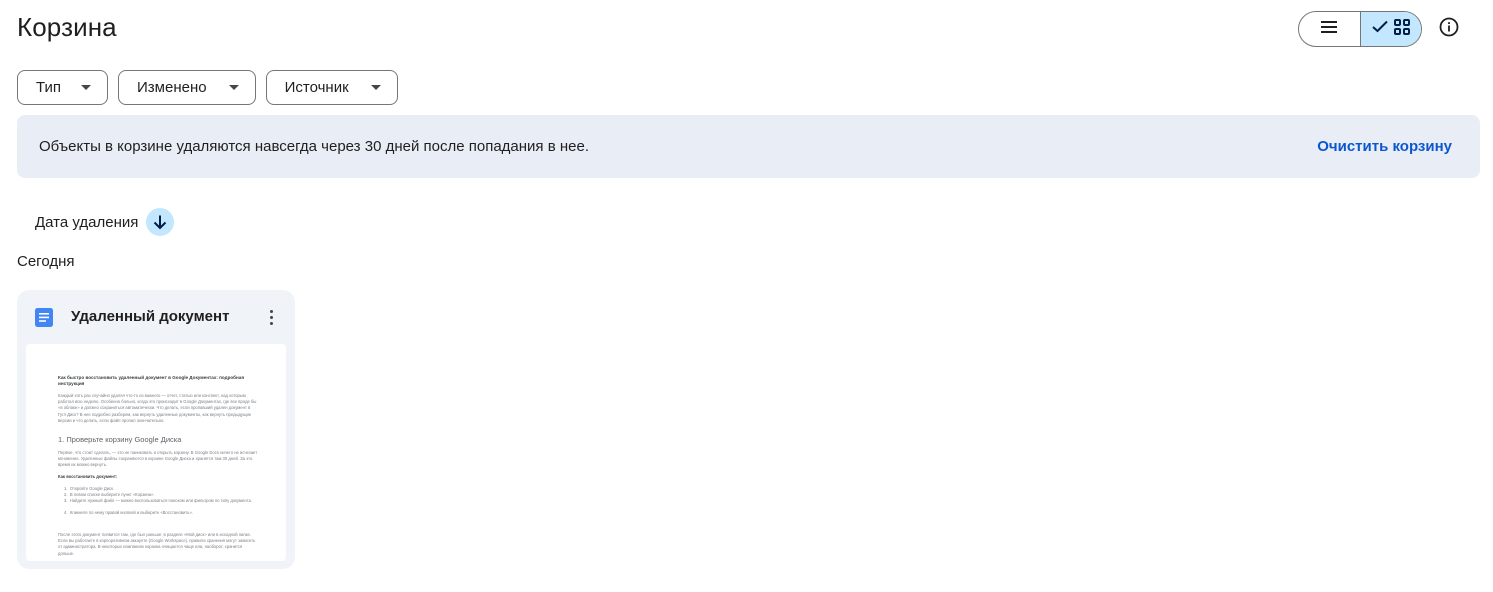  I want to click on info-button, so click(1449, 29).